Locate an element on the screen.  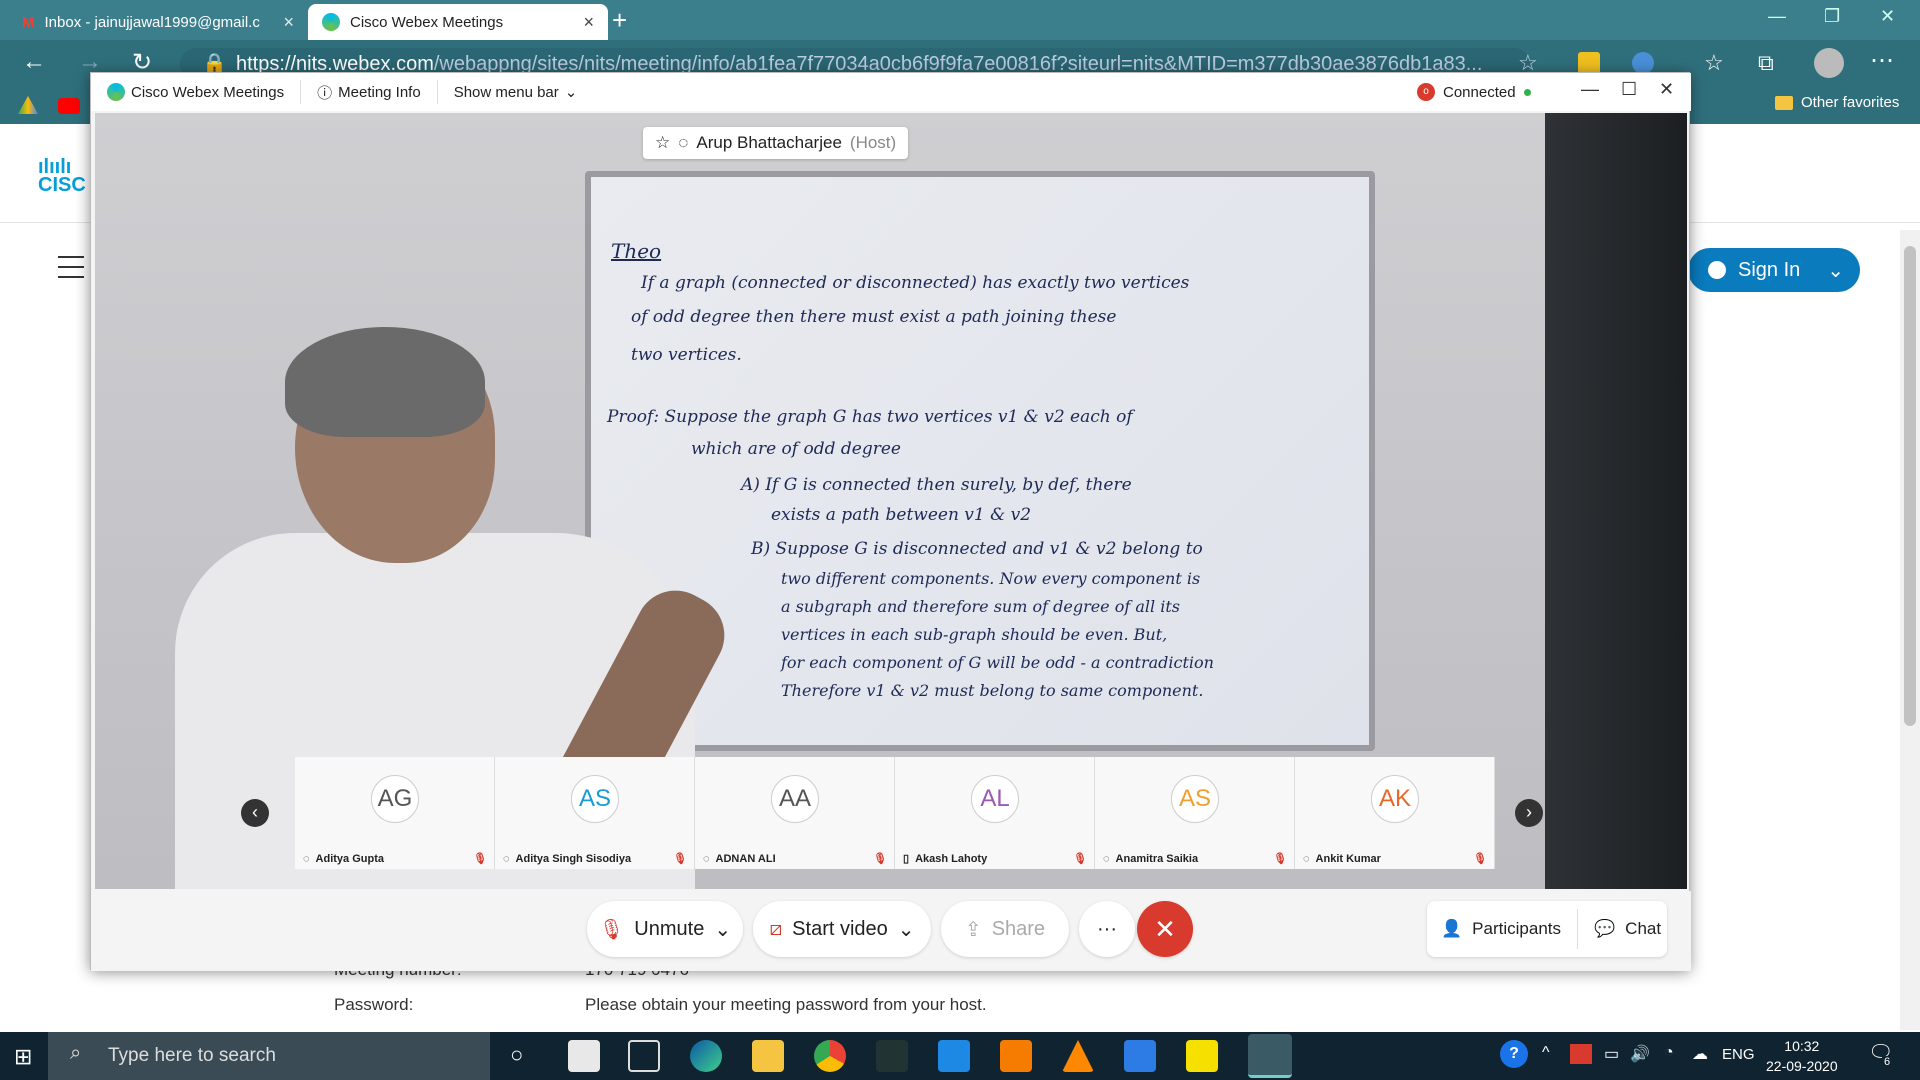
avatar: AG is located at coordinates (395, 799).